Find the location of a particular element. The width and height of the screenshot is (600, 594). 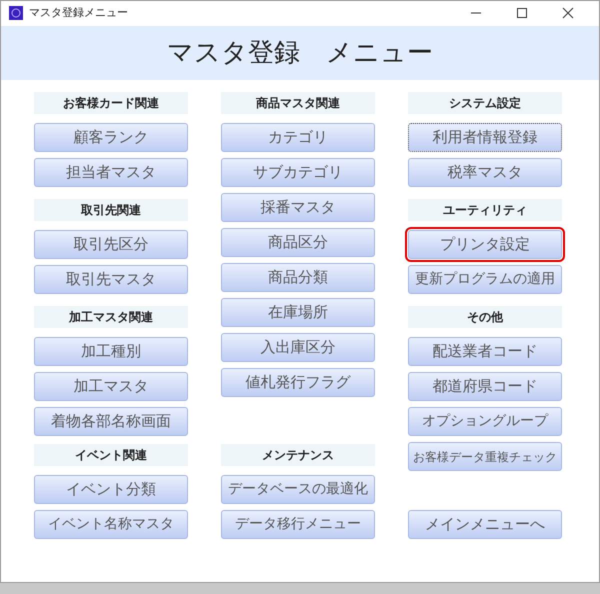

section-header: イベント関連 is located at coordinates (111, 455).